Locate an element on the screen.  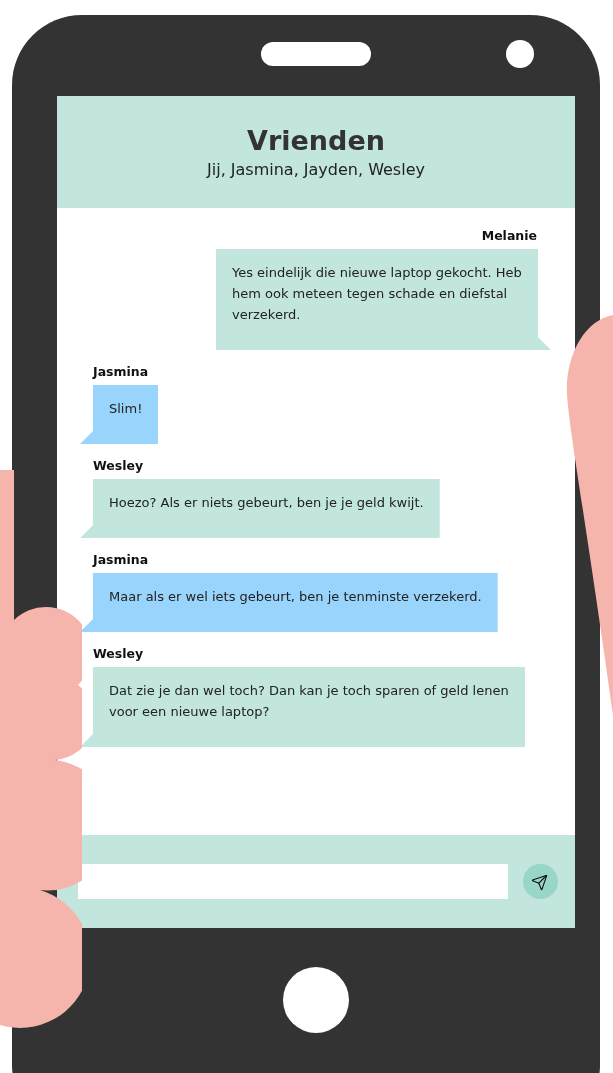
message-bubble: Hoezo? Als er niets gebeurt, ben je je geld kwijt. is located at coordinates (260, 508).